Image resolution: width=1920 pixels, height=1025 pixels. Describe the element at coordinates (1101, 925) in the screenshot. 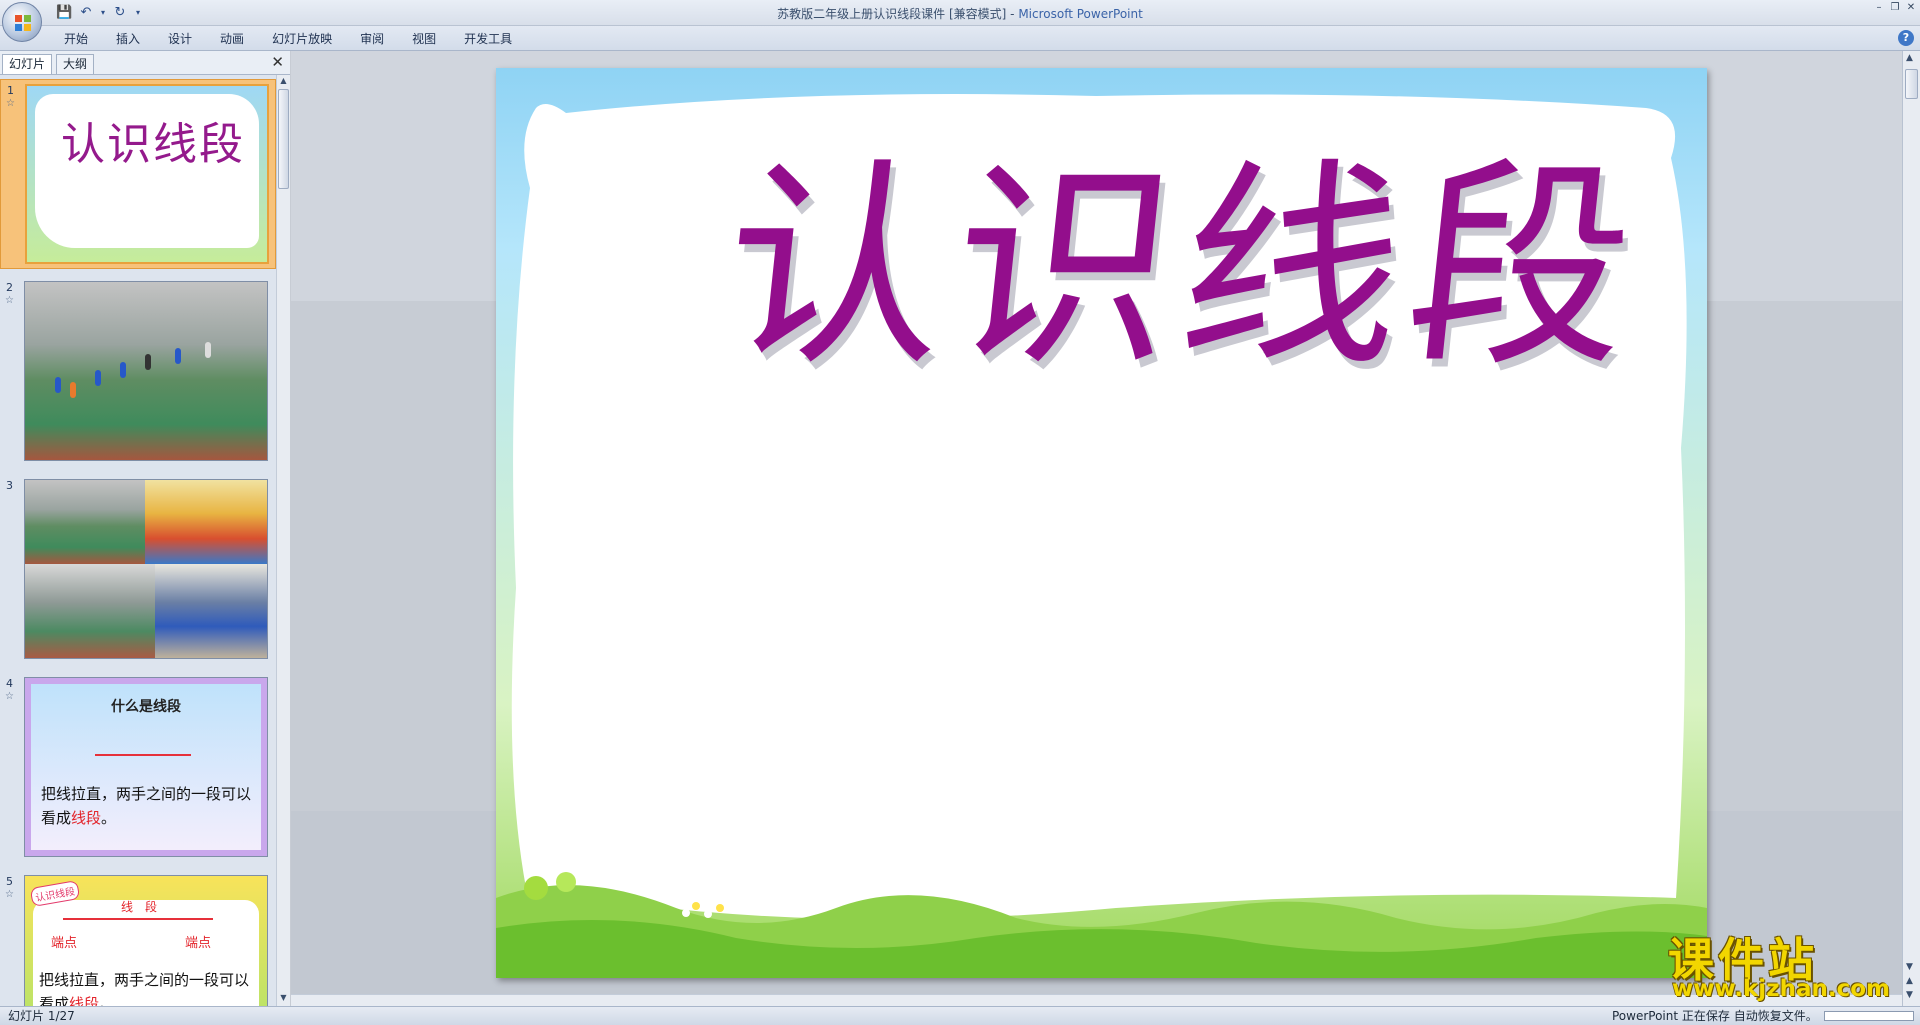

I see `grass-hills` at that location.